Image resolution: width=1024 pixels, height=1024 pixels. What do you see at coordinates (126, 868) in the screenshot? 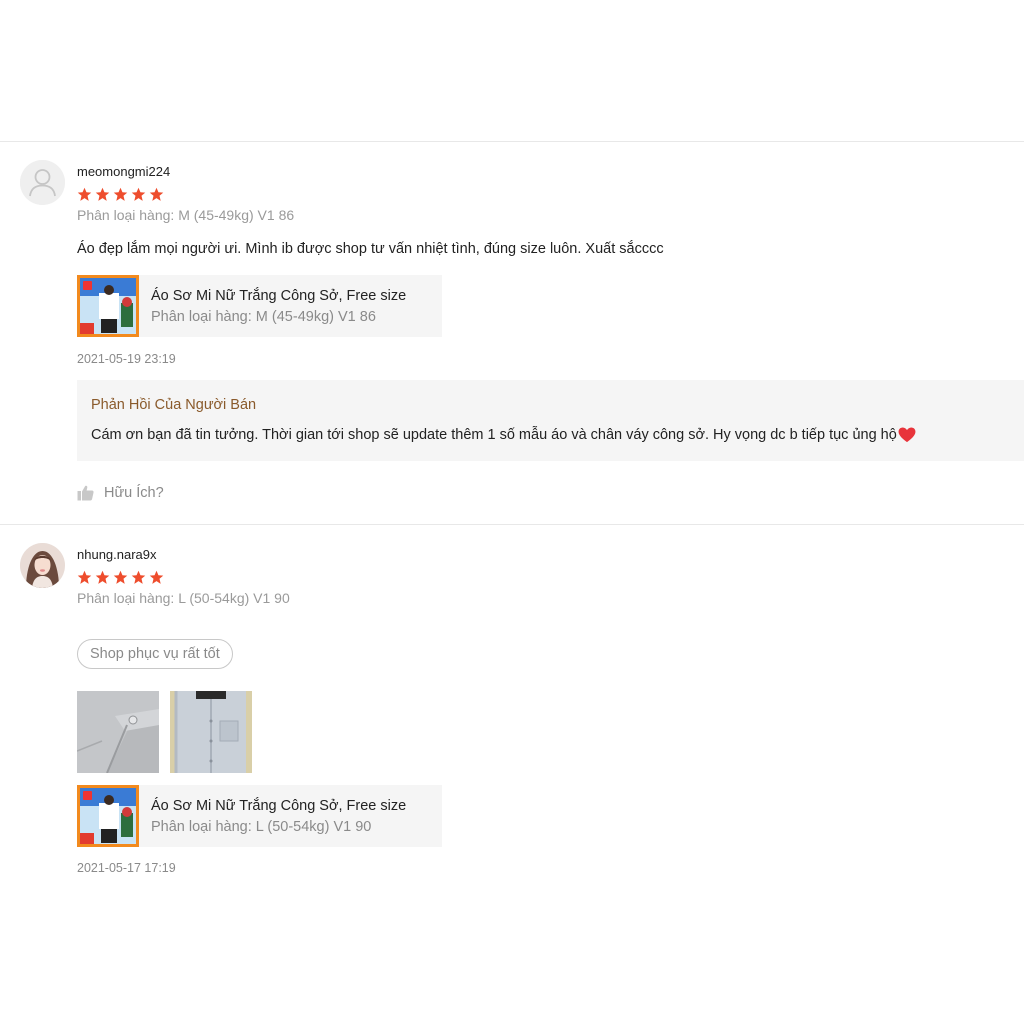
I see `review-timestamp: 2021-05-17 17:19` at bounding box center [126, 868].